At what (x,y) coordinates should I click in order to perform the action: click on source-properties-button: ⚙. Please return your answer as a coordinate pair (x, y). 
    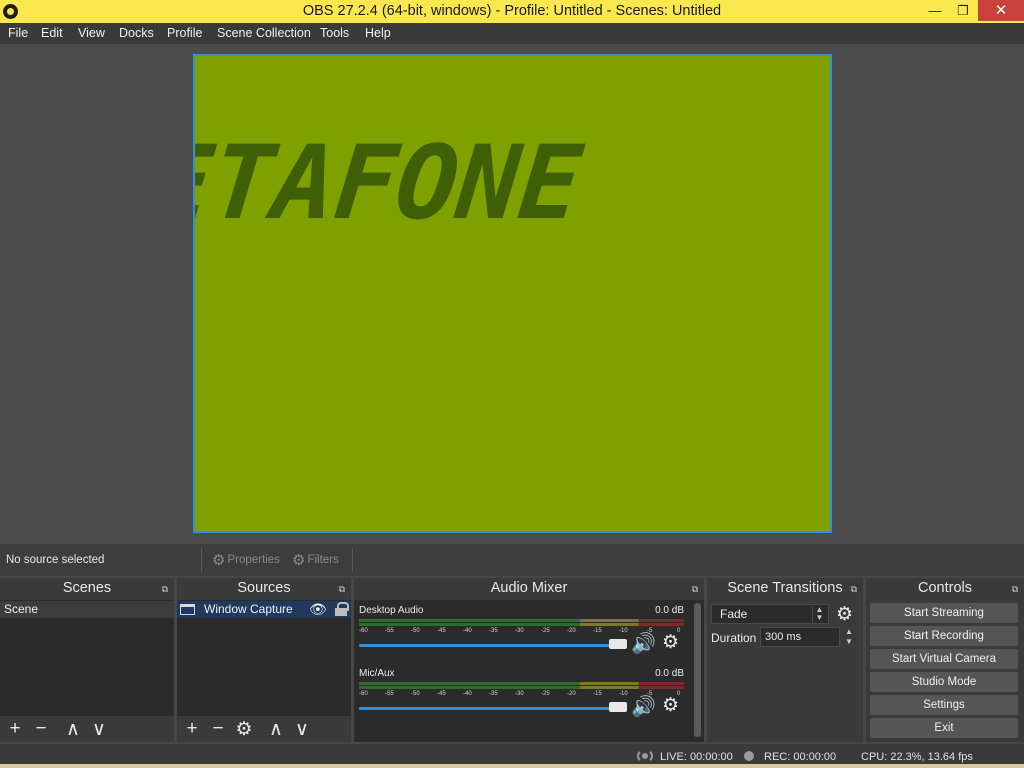
    Looking at the image, I should click on (244, 729).